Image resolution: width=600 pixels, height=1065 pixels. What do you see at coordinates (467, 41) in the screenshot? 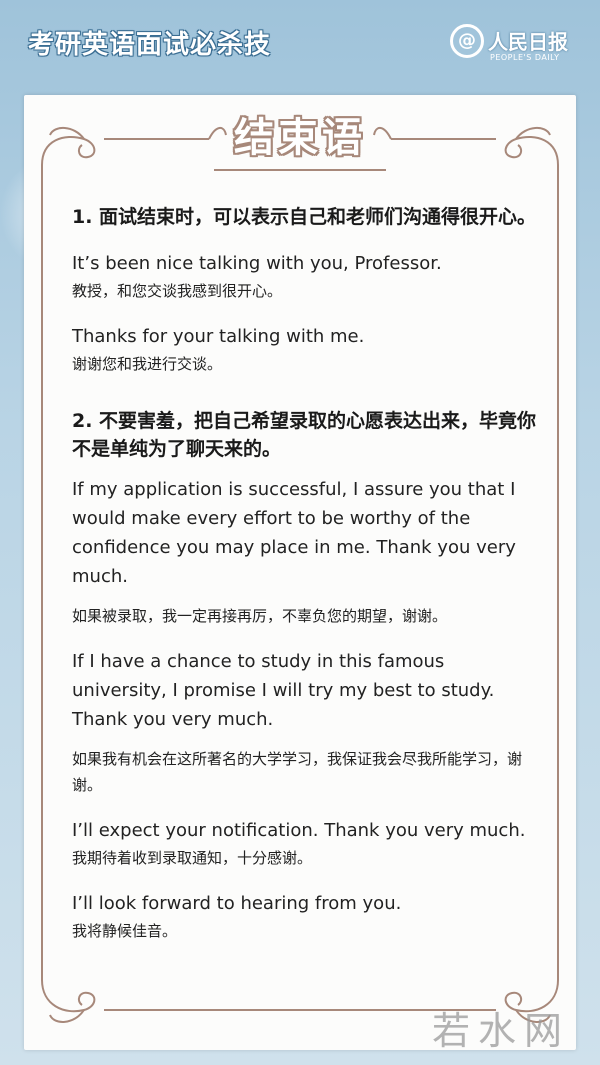
I see `weibo-at-icon: @` at bounding box center [467, 41].